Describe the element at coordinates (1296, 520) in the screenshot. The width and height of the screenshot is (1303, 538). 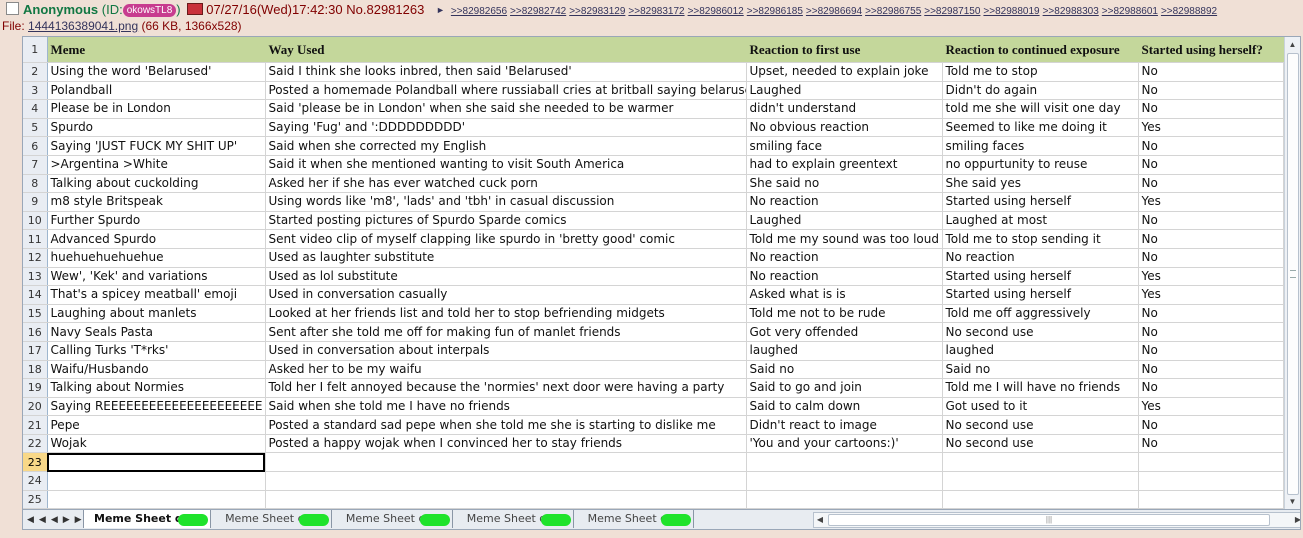
I see `scroll-right-icon: ▶` at that location.